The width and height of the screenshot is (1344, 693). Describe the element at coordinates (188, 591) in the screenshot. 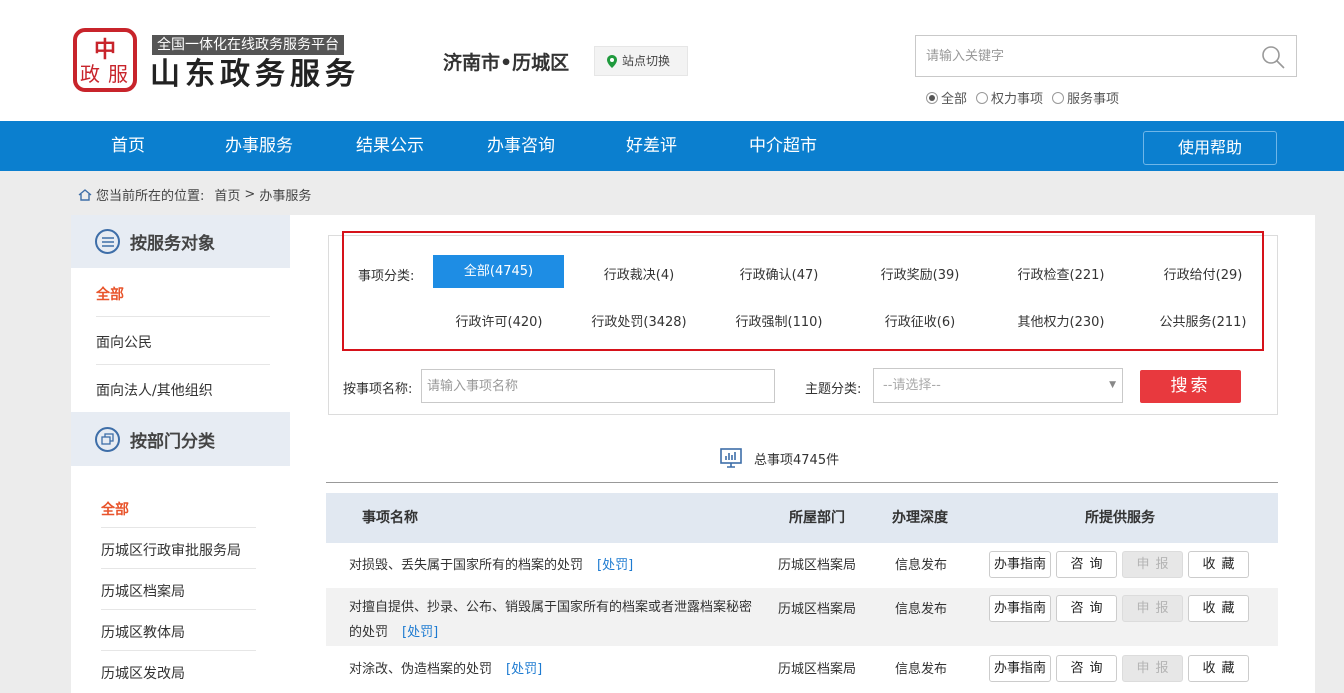

I see `sidebar-item-dept-archives: 历城区档案局` at that location.